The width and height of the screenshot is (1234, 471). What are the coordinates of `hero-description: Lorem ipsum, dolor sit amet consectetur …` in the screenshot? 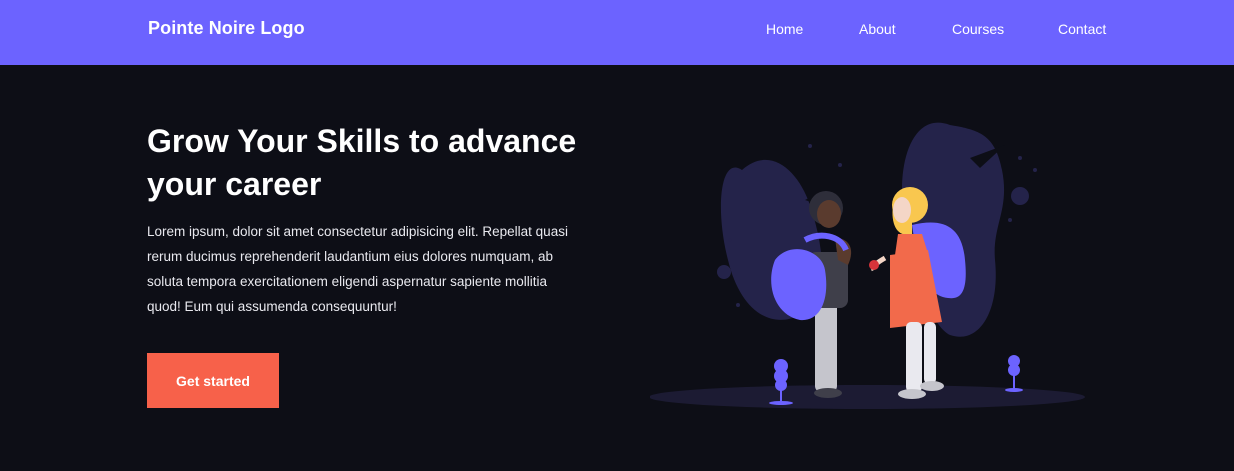 It's located at (357, 269).